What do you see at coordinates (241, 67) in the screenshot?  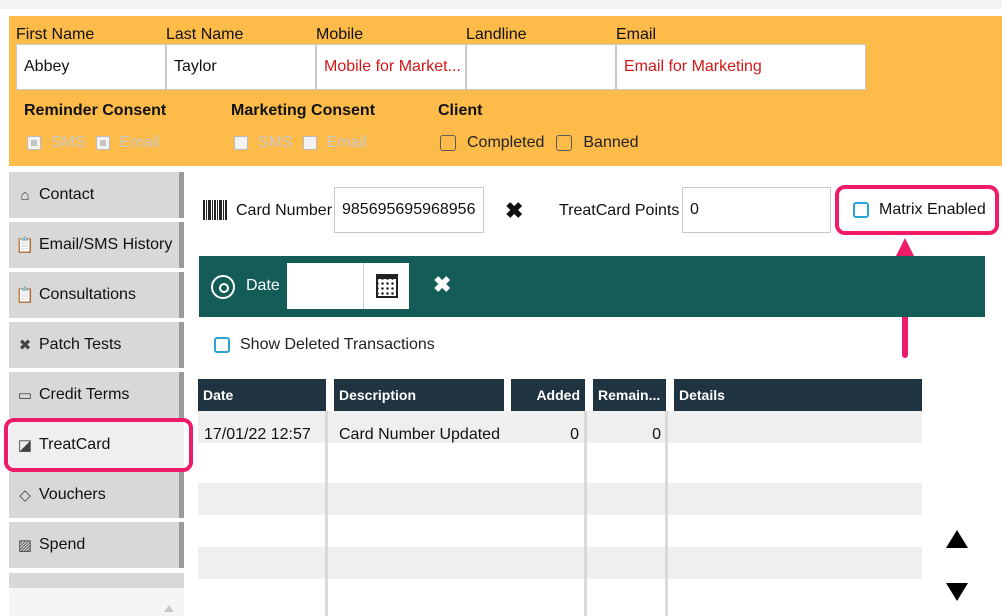 I see `last-name-field: Taylor` at bounding box center [241, 67].